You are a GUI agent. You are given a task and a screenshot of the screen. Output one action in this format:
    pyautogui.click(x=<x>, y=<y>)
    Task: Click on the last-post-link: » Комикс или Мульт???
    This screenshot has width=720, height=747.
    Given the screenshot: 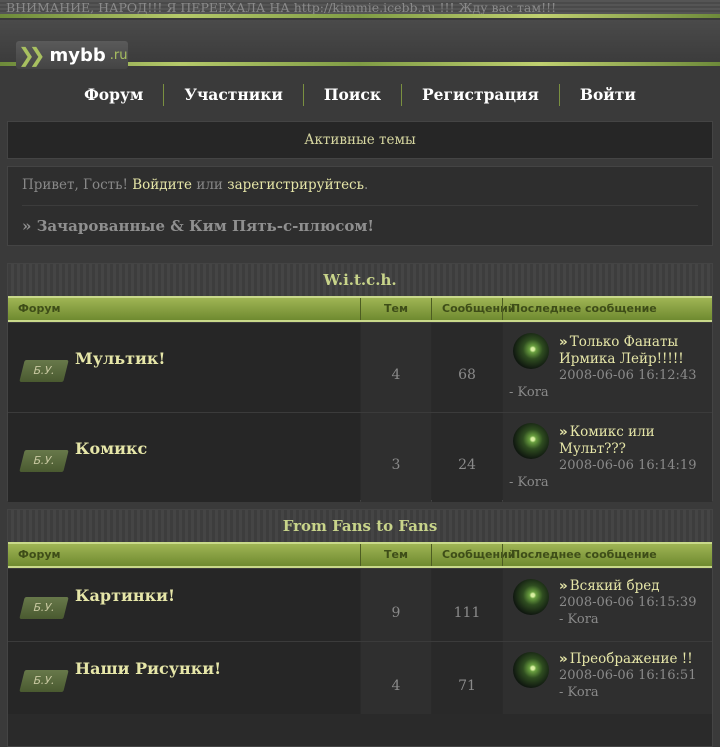 What is the action you would take?
    pyautogui.click(x=634, y=441)
    